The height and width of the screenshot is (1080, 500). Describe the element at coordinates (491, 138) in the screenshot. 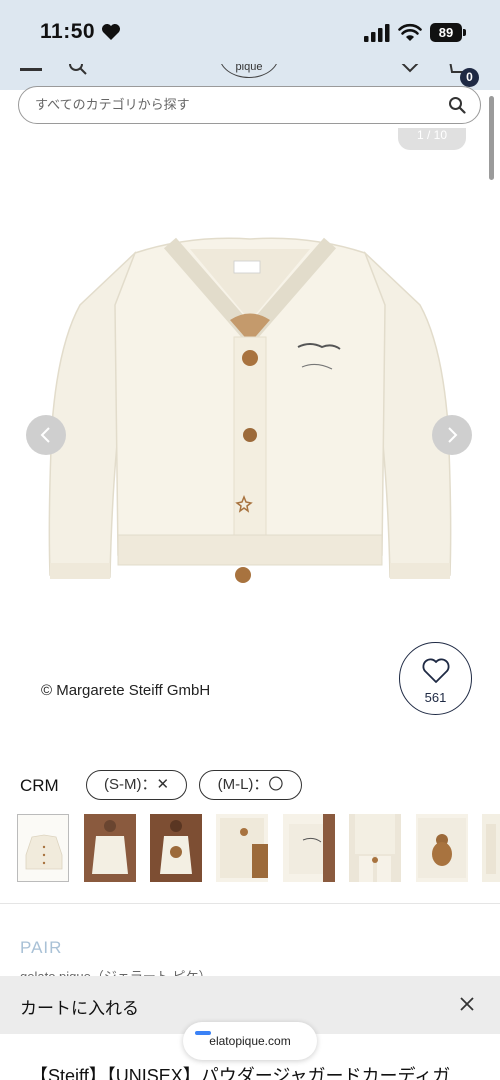

I see `page-scrollbar` at that location.